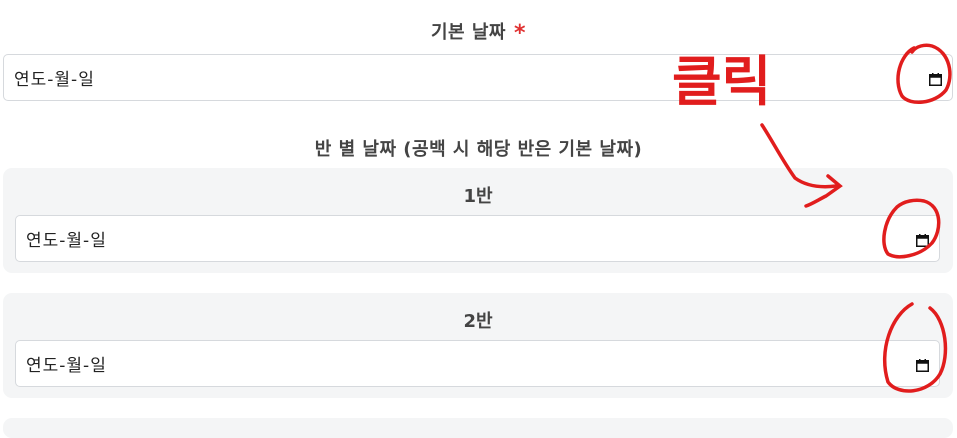 The height and width of the screenshot is (438, 957). What do you see at coordinates (54, 80) in the screenshot?
I see `default-date-placeholder: 연도-월-일` at bounding box center [54, 80].